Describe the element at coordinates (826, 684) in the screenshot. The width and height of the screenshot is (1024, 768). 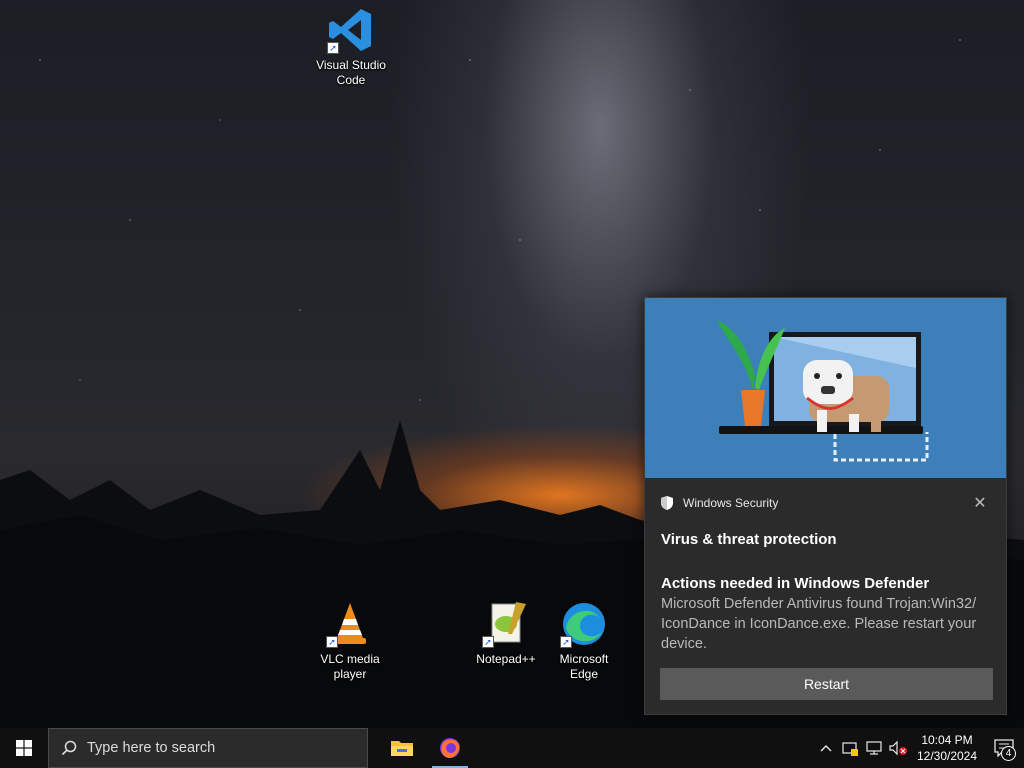
I see `restart-button: Restart` at that location.